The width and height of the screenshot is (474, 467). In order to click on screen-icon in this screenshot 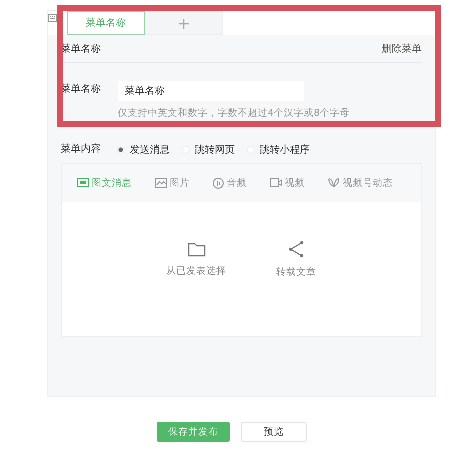, I will do `click(83, 183)`.